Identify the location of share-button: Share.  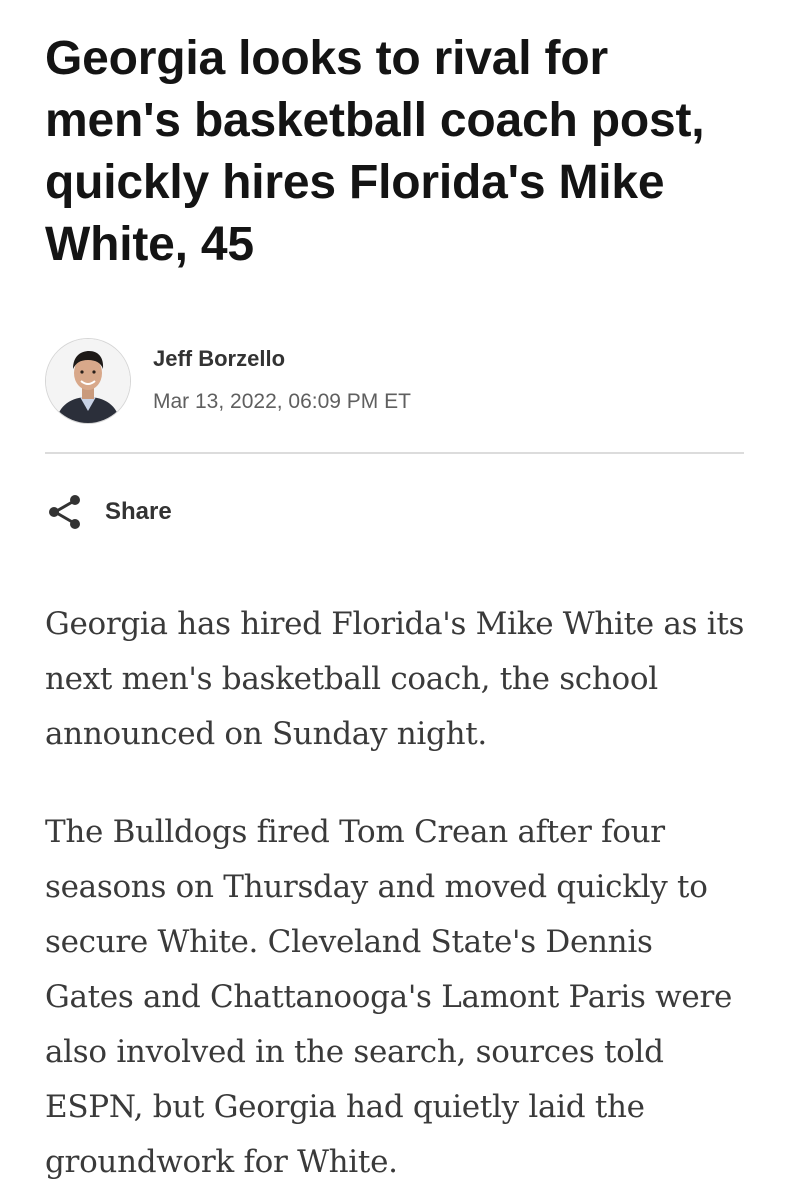
(108, 512).